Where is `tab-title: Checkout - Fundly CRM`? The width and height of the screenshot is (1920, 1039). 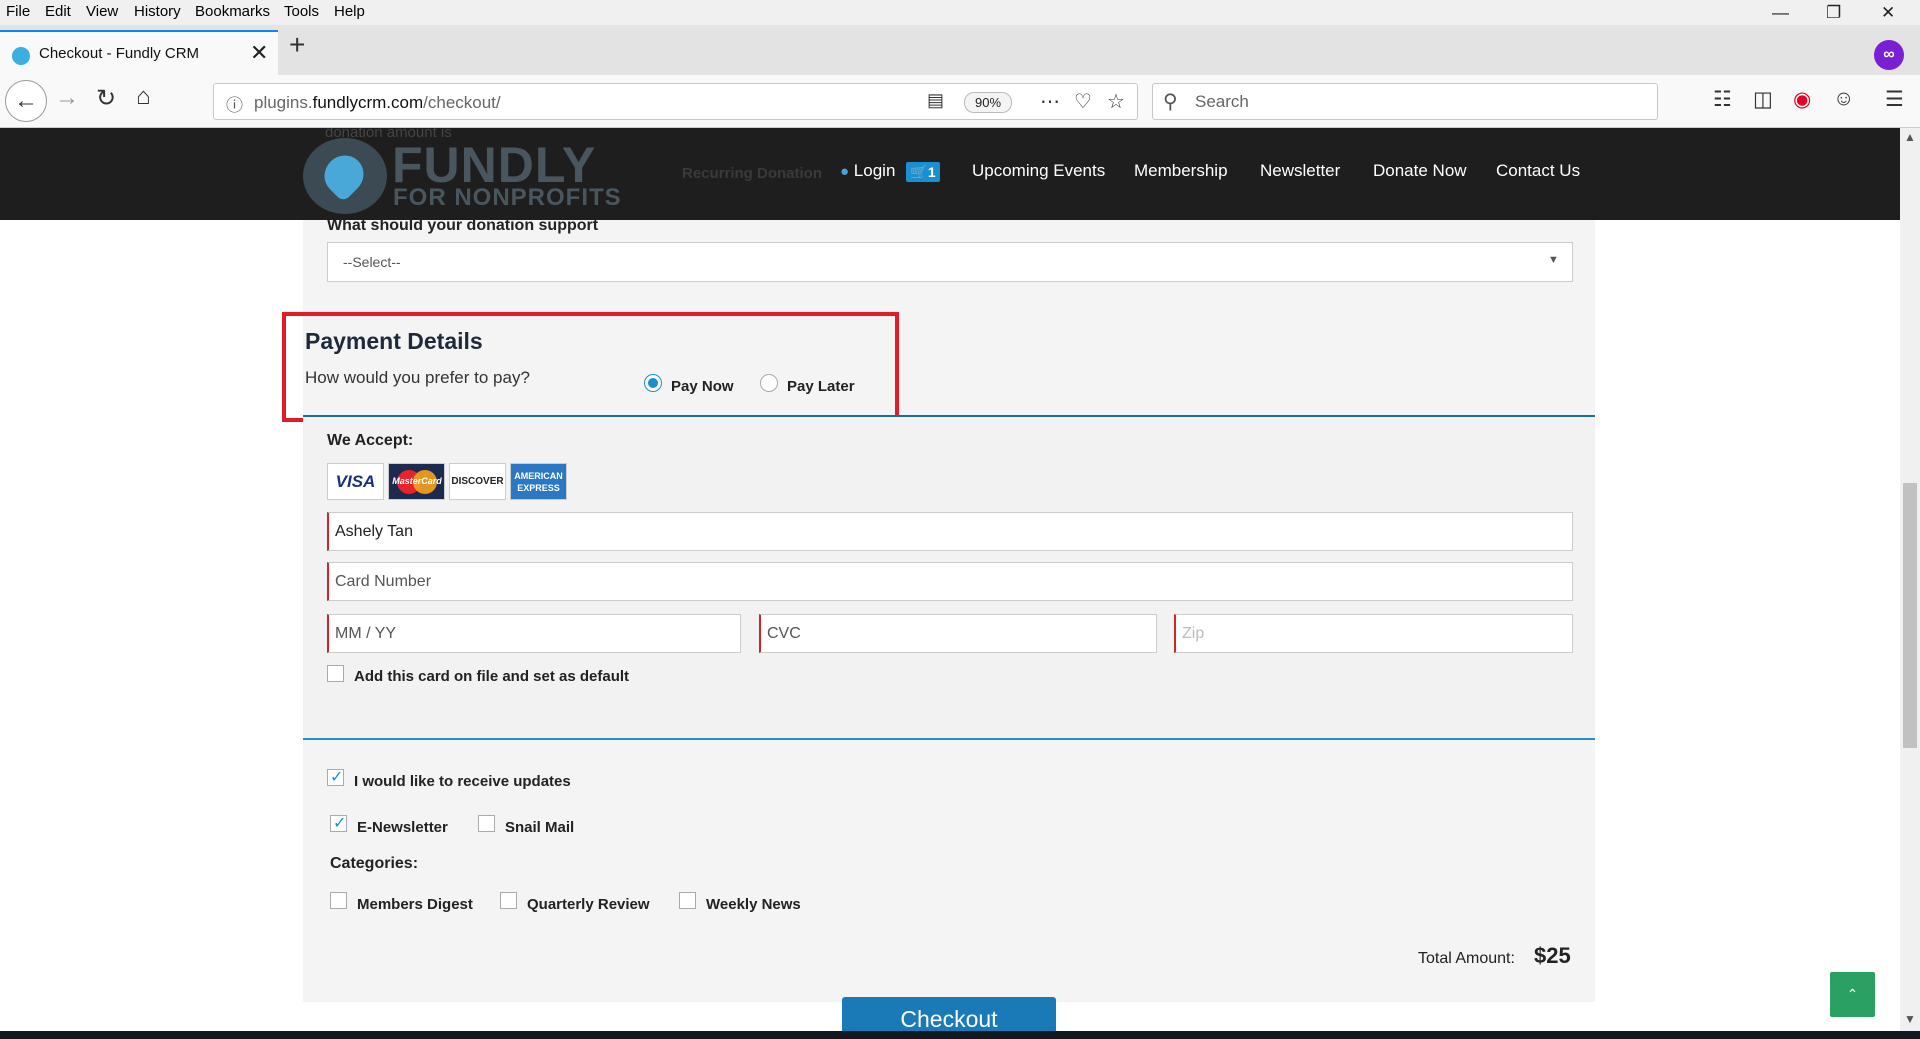 tab-title: Checkout - Fundly CRM is located at coordinates (119, 53).